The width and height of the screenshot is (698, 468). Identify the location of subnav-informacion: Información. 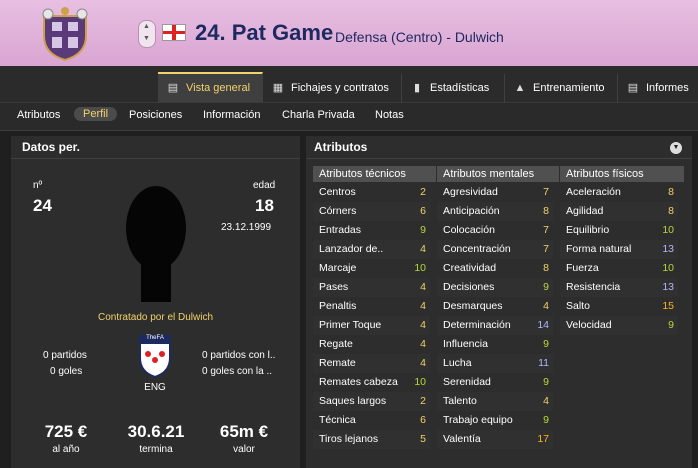
(231, 115).